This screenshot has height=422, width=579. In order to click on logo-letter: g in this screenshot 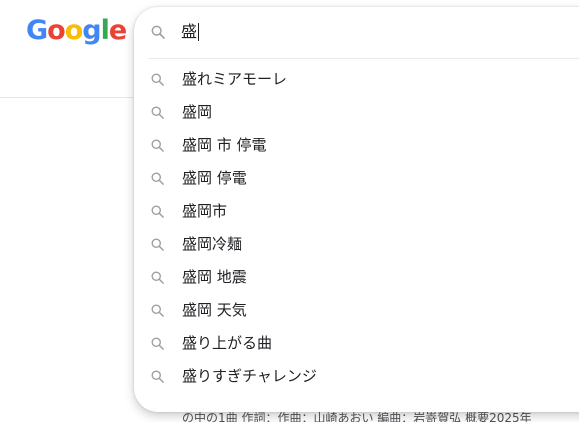, I will do `click(91, 30)`.